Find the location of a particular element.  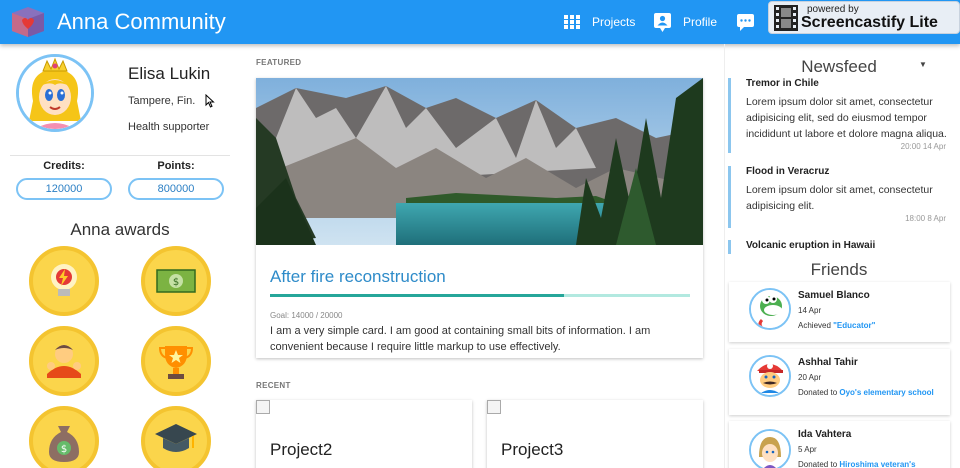

nav-profile: Profile is located at coordinates (685, 22).